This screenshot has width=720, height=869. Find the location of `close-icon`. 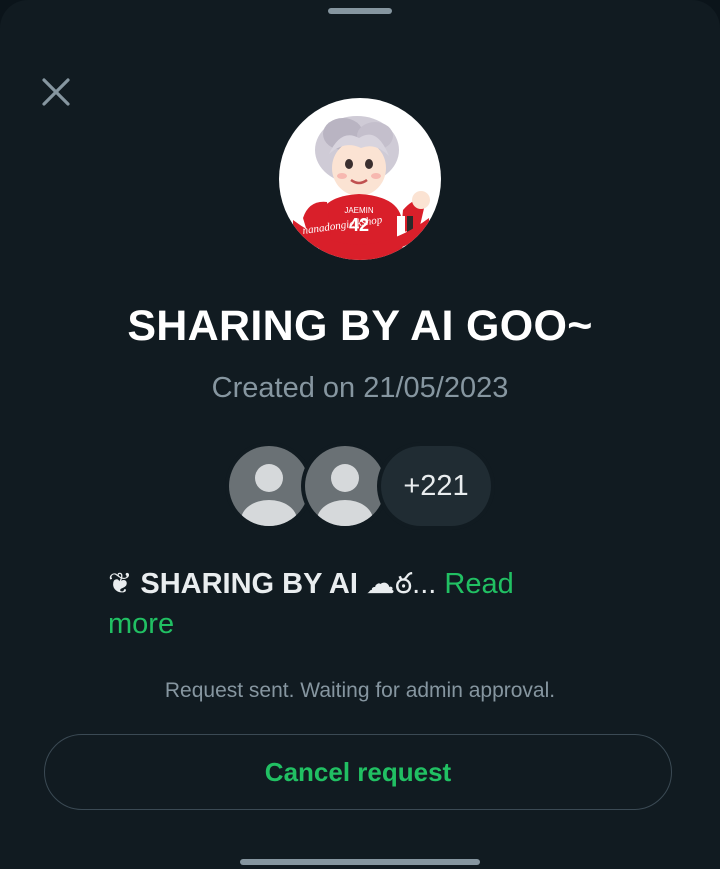

close-icon is located at coordinates (56, 92).